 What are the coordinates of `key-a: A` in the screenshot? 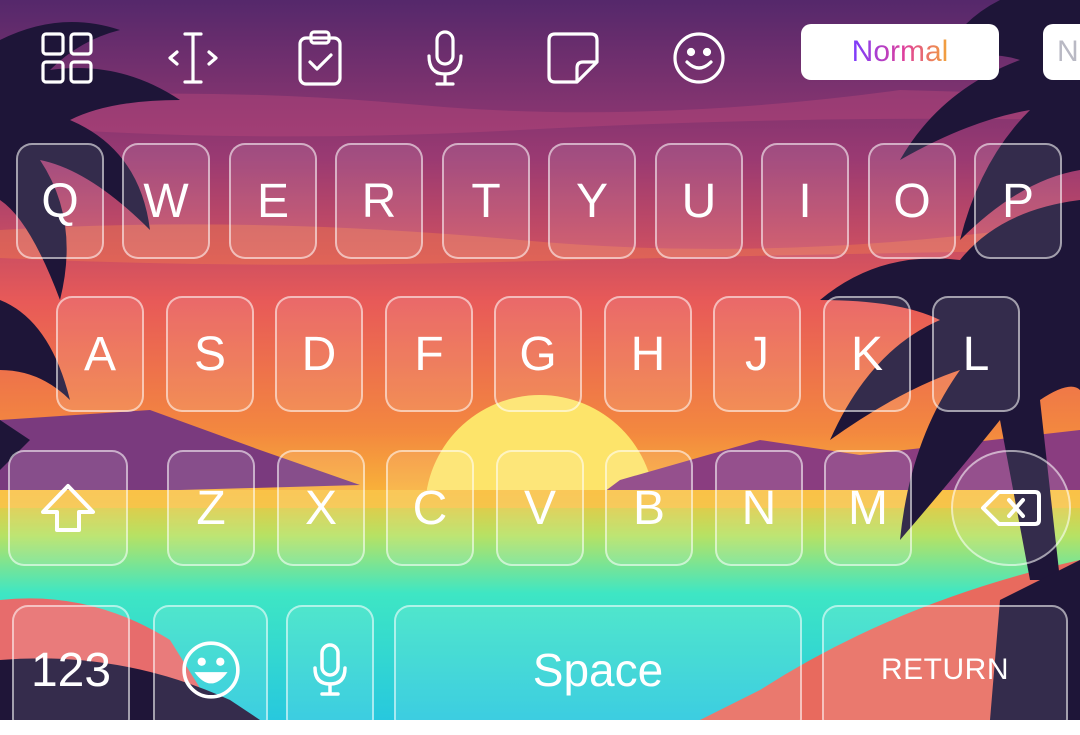 It's located at (100, 354).